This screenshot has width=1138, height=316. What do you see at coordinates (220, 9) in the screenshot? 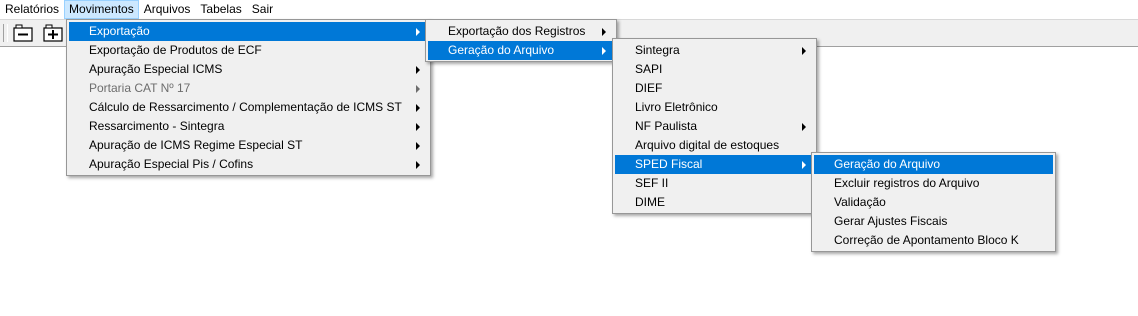
I see `menubar-item-tabelas: Tabelas` at bounding box center [220, 9].